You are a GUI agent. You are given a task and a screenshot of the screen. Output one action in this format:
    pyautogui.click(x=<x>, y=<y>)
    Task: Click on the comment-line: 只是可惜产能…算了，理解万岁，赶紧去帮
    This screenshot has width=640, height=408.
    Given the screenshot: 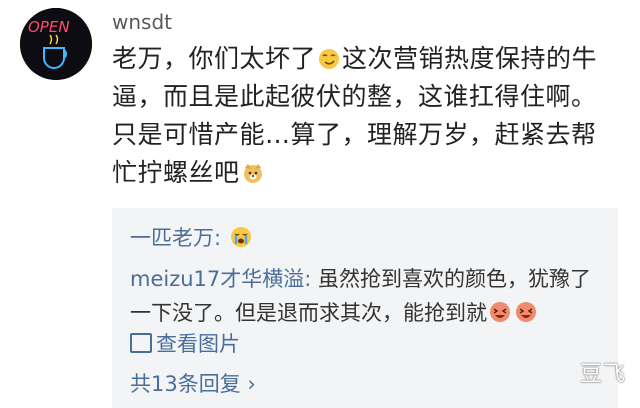 What is the action you would take?
    pyautogui.click(x=354, y=134)
    